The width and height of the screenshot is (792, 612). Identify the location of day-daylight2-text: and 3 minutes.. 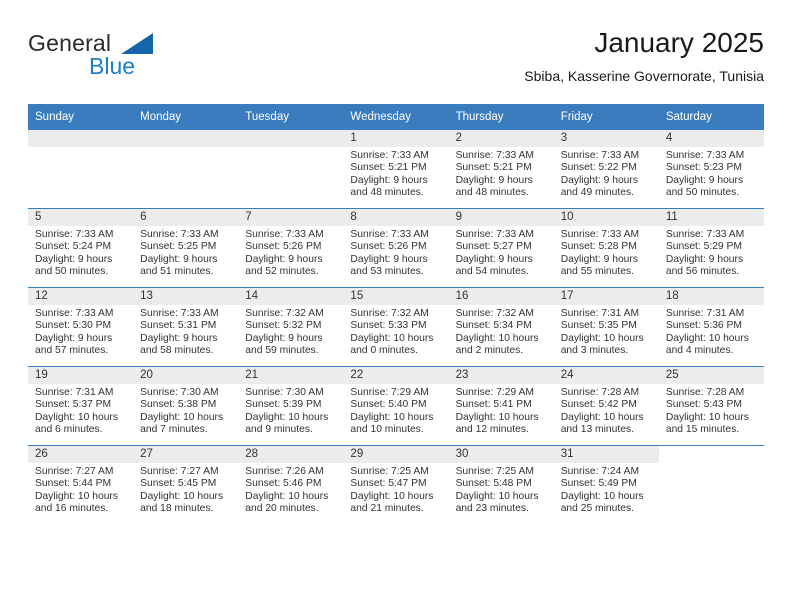
(594, 351).